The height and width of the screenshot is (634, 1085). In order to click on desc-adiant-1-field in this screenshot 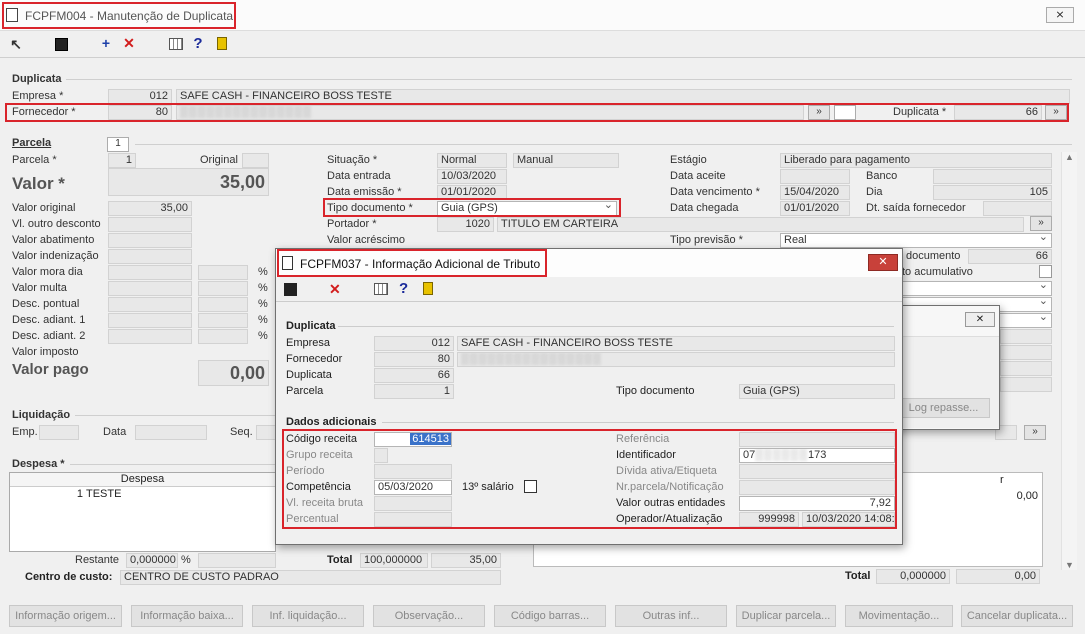, I will do `click(150, 320)`.